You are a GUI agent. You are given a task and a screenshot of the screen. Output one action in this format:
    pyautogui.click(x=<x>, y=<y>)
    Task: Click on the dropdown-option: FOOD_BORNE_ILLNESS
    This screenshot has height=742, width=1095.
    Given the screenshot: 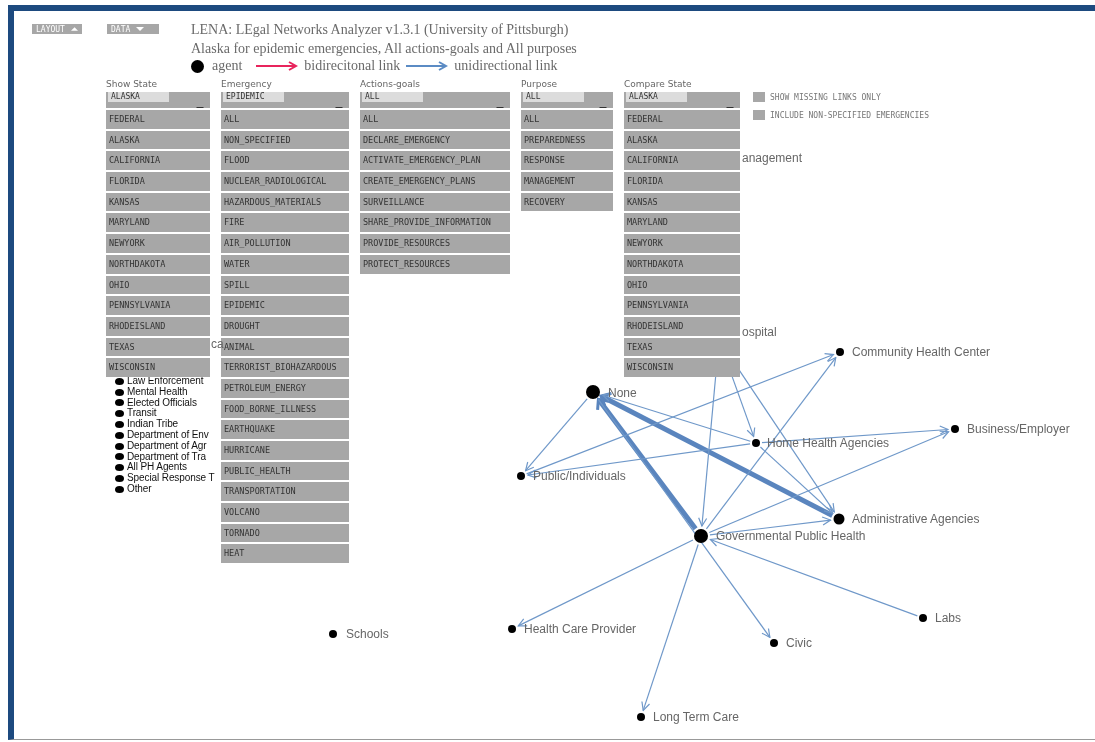 What is the action you would take?
    pyautogui.click(x=285, y=408)
    